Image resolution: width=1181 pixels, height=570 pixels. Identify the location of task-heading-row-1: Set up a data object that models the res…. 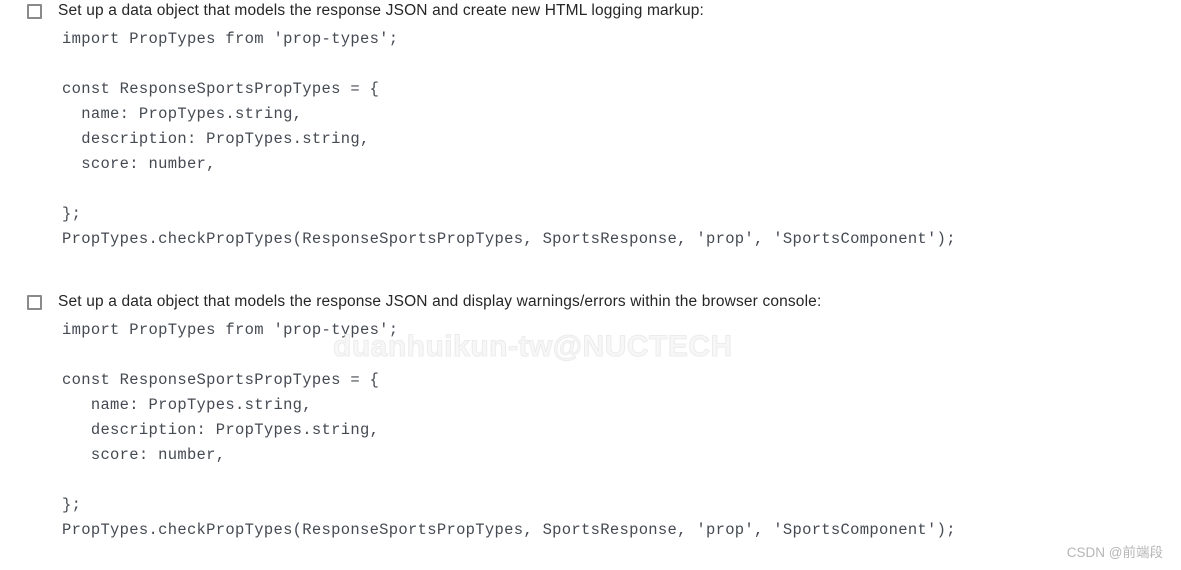
(590, 13).